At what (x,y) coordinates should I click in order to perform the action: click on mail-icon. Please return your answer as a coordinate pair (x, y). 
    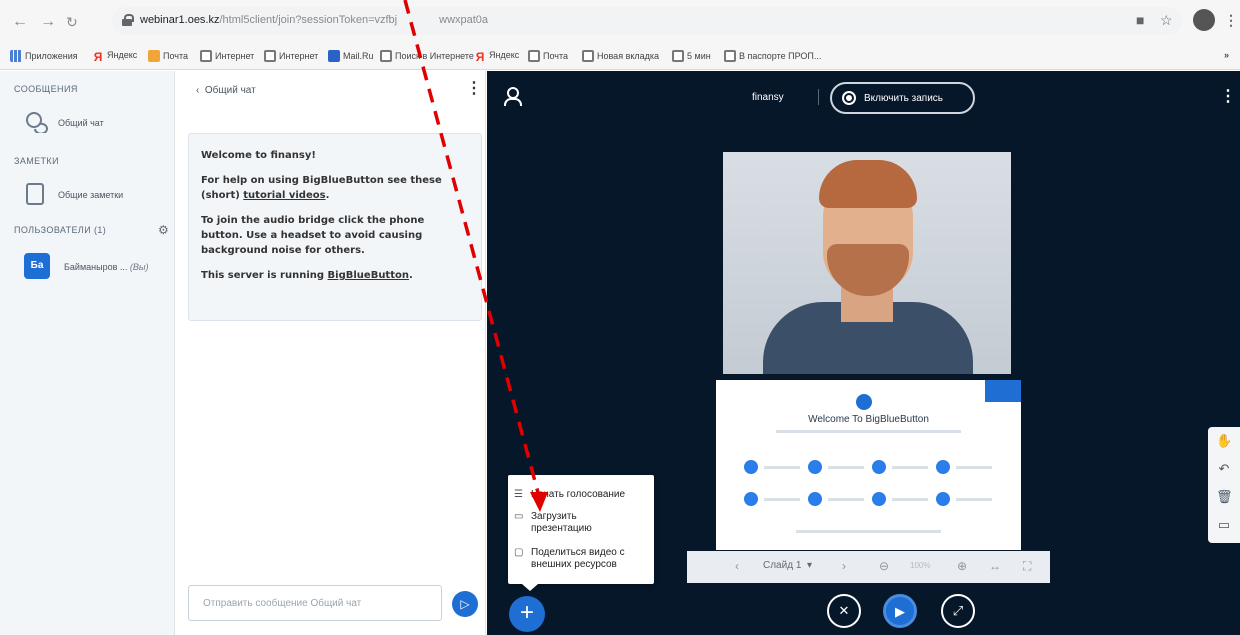
    Looking at the image, I should click on (154, 56).